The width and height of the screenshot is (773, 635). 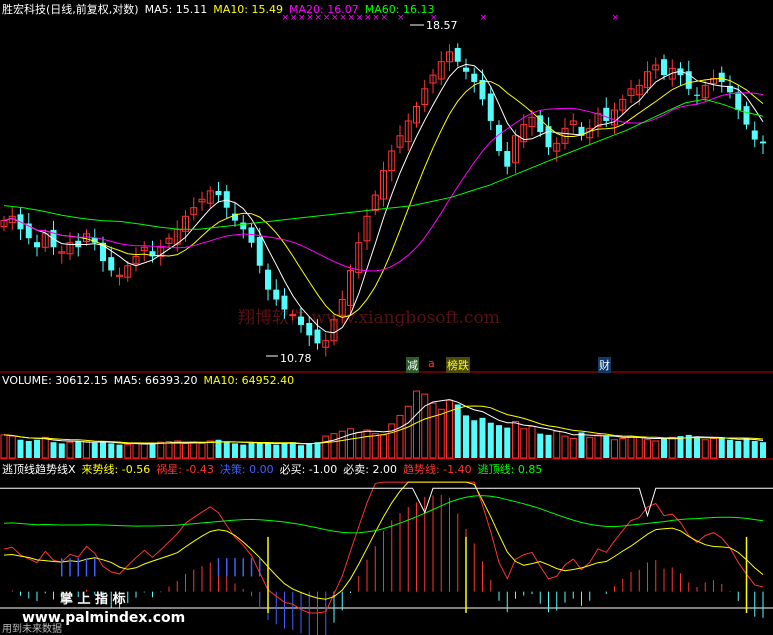 What do you see at coordinates (431, 363) in the screenshot?
I see `tag-small: a` at bounding box center [431, 363].